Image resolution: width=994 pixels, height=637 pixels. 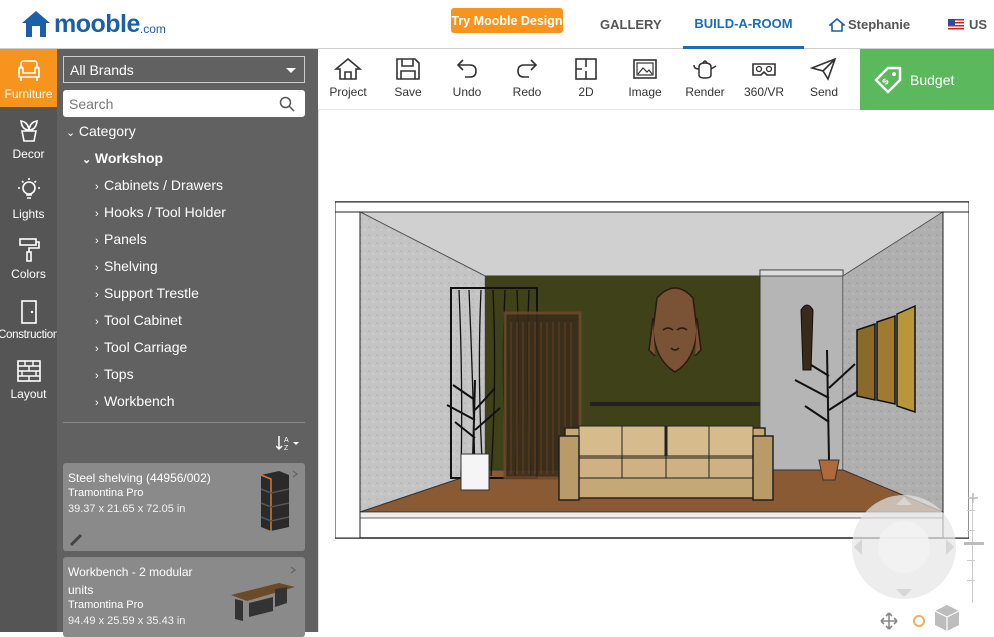 I want to click on sidebar-item-label: Colors, so click(x=28, y=274).